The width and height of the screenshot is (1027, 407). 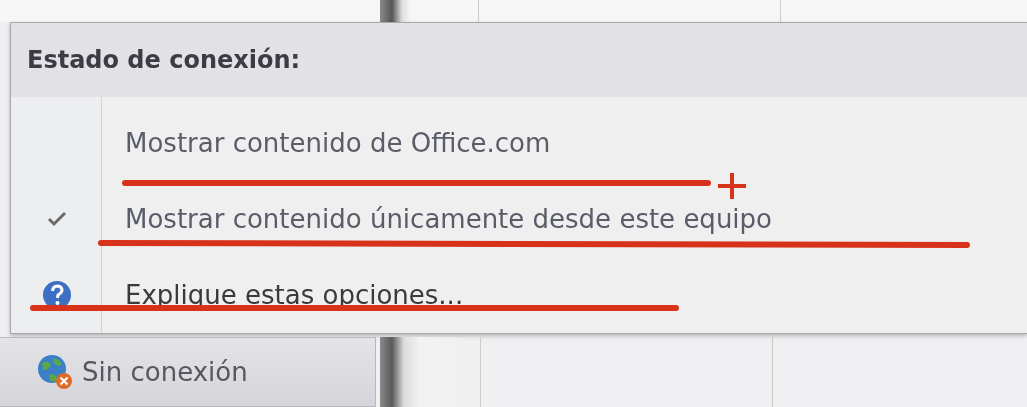 What do you see at coordinates (188, 372) in the screenshot?
I see `connection-status-button: Sin conexión` at bounding box center [188, 372].